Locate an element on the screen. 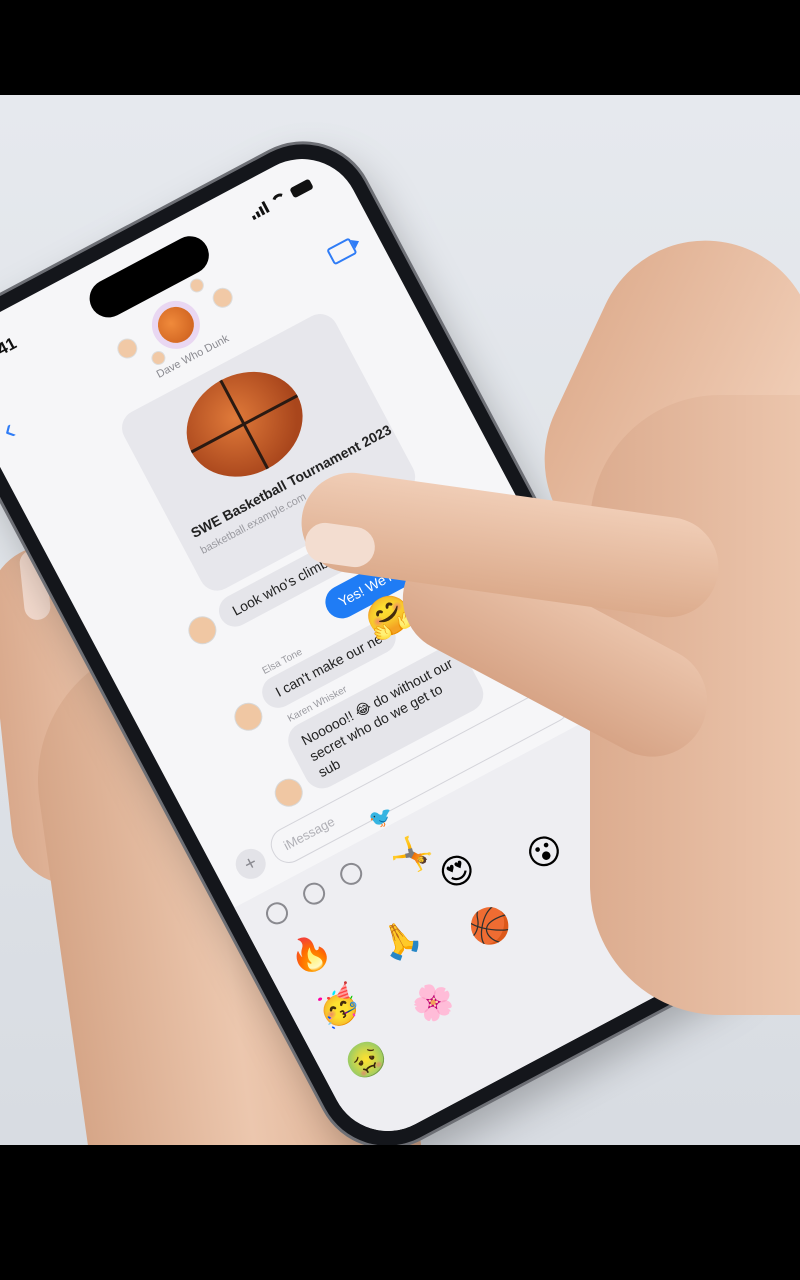  emoji-category-label: SMILEYS & PEOPLE is located at coordinates (449, 1125).